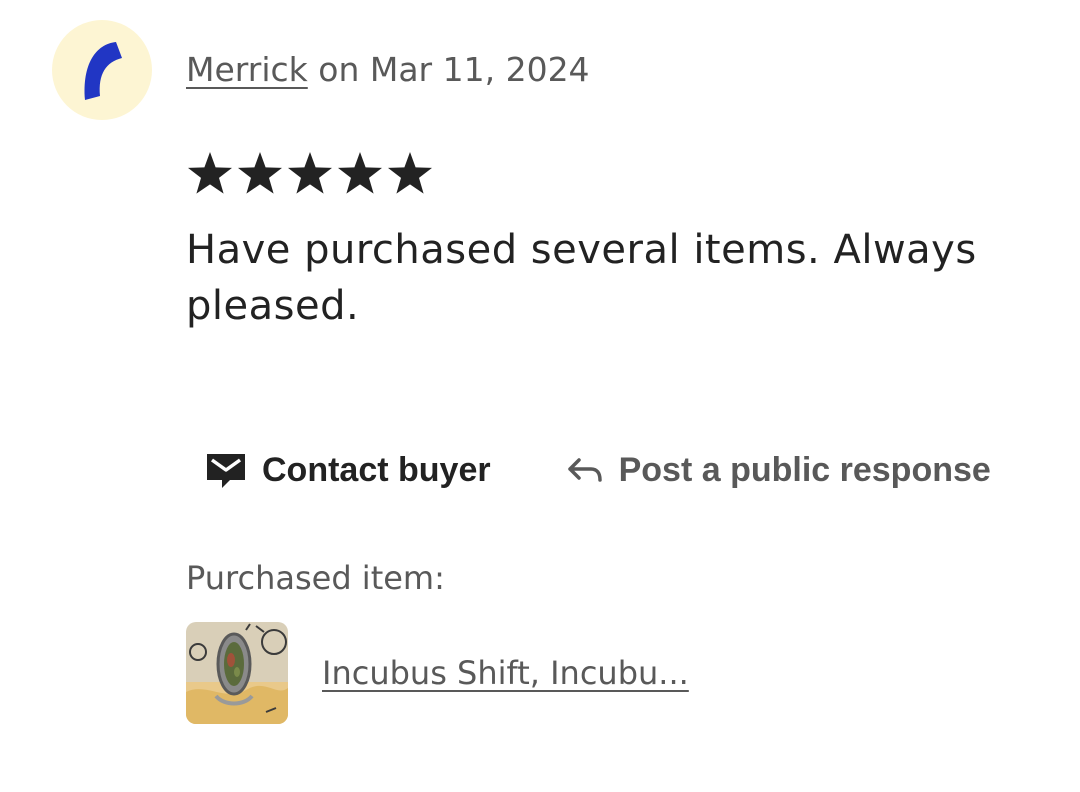  I want to click on contact-buyer-label: Contact buyer, so click(376, 469).